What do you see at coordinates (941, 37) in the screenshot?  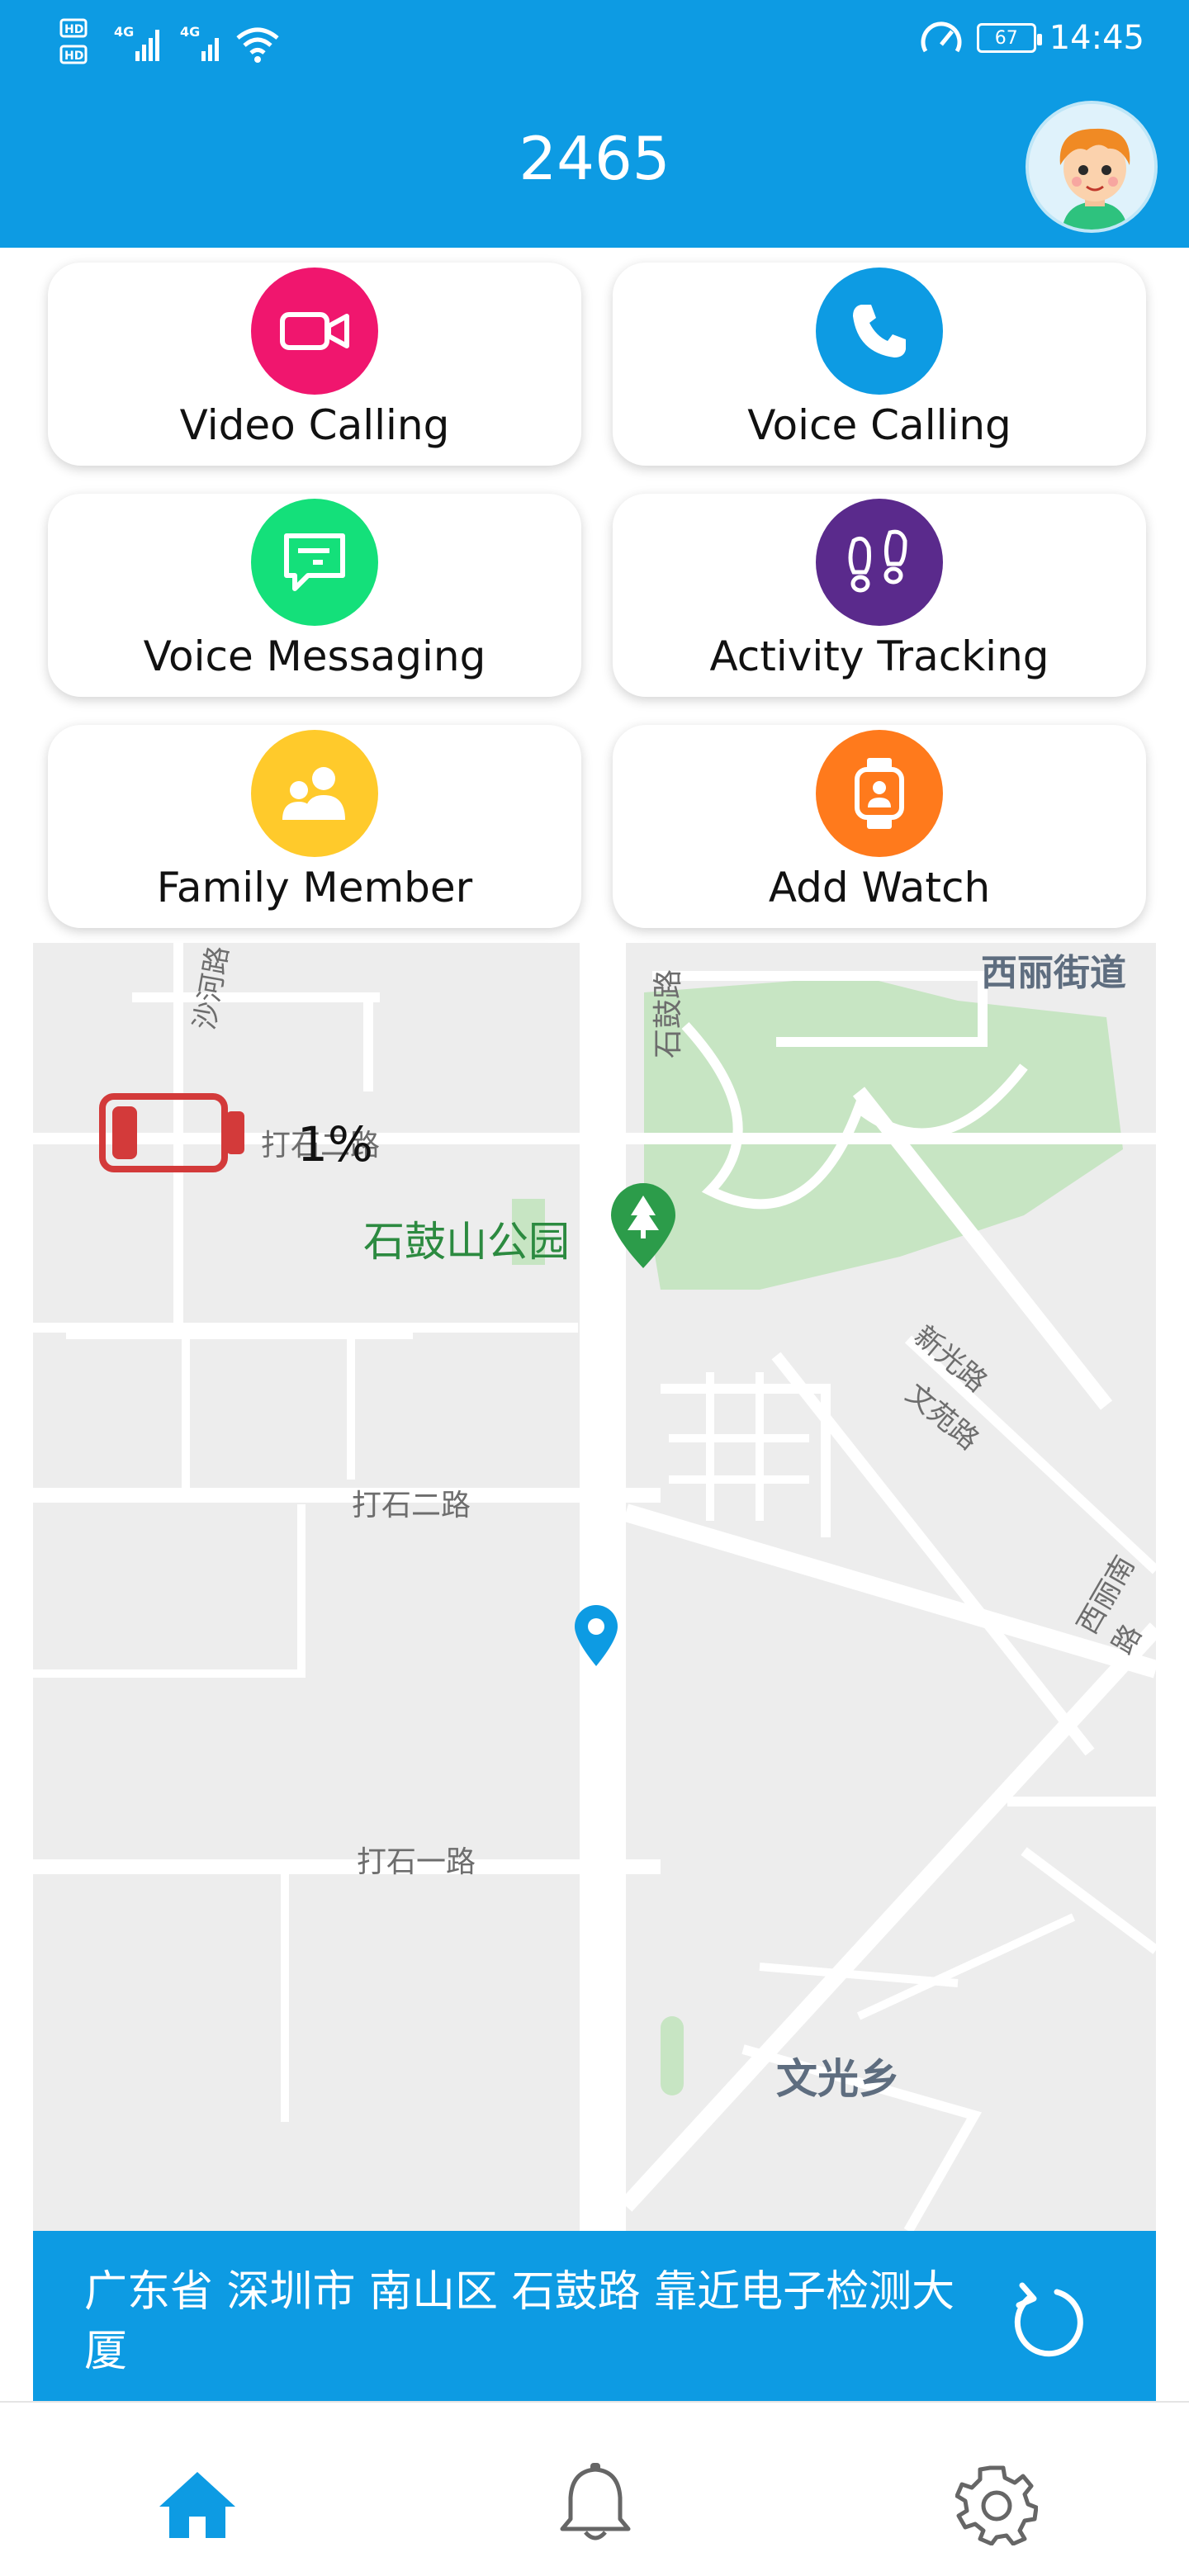 I see `speedometer-icon` at bounding box center [941, 37].